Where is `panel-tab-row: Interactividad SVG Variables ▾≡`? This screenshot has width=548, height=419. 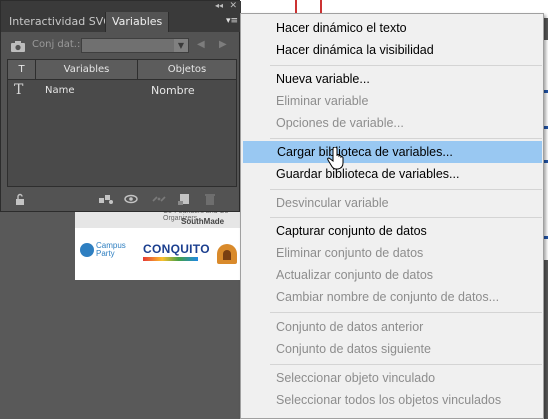 panel-tab-row: Interactividad SVG Variables ▾≡ is located at coordinates (121, 21).